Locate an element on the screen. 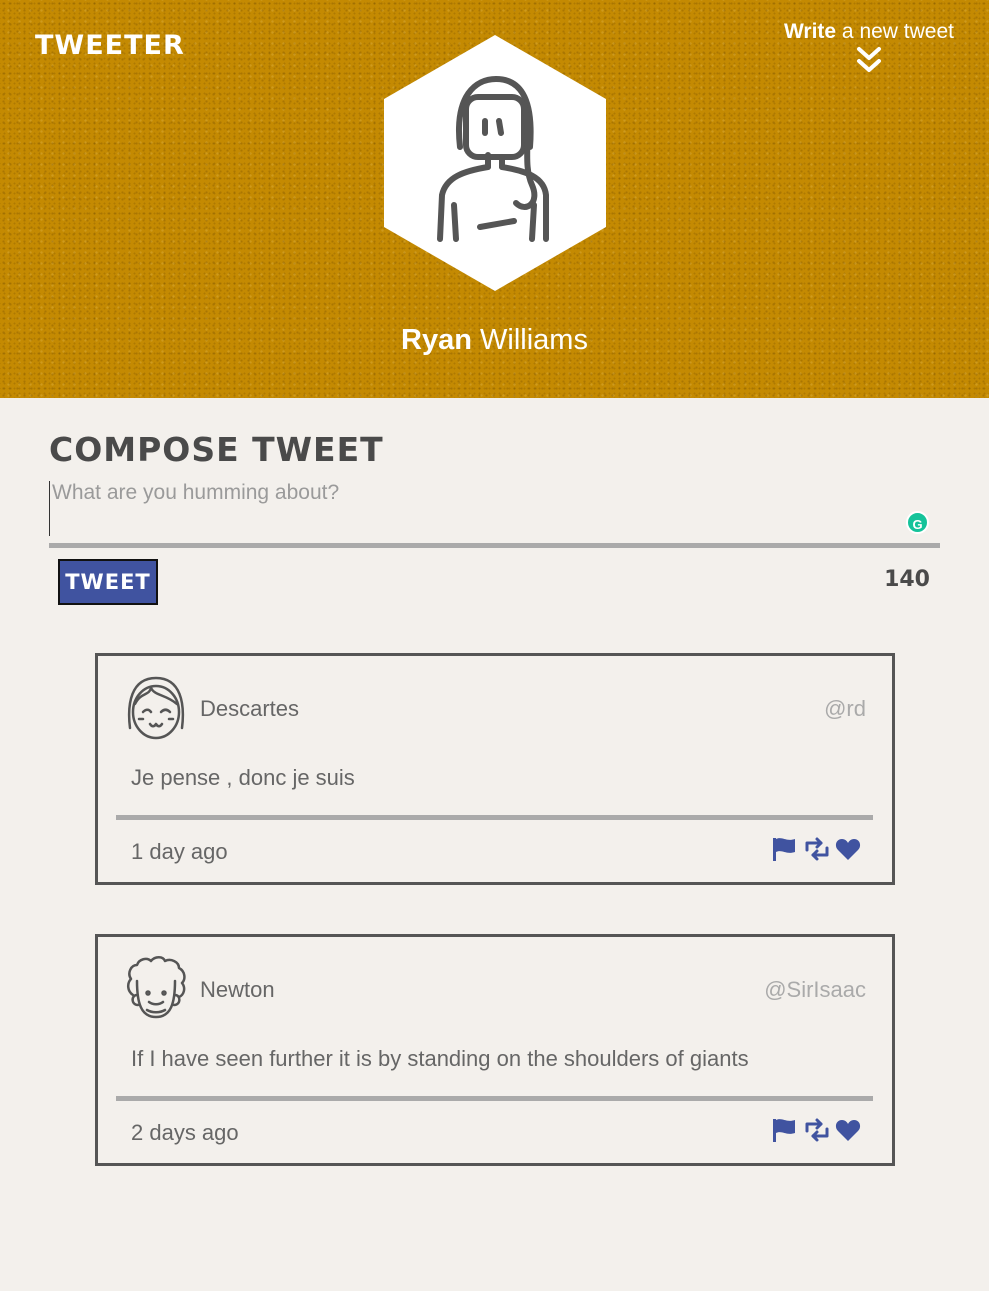 This screenshot has height=1291, width=989. compose-section: COMPOSE TWEET G TWEET 140 is located at coordinates (494, 517).